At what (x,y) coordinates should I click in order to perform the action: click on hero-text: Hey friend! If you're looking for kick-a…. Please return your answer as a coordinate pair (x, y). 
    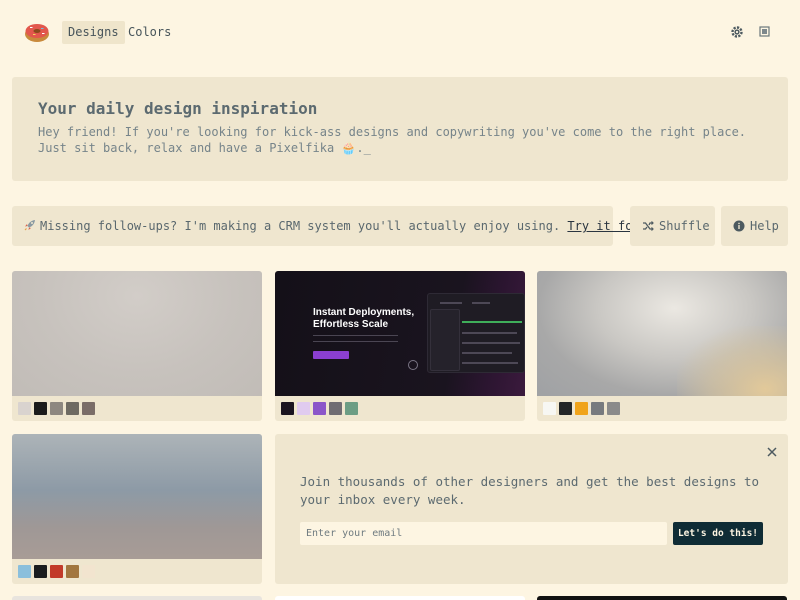
    Looking at the image, I should click on (392, 140).